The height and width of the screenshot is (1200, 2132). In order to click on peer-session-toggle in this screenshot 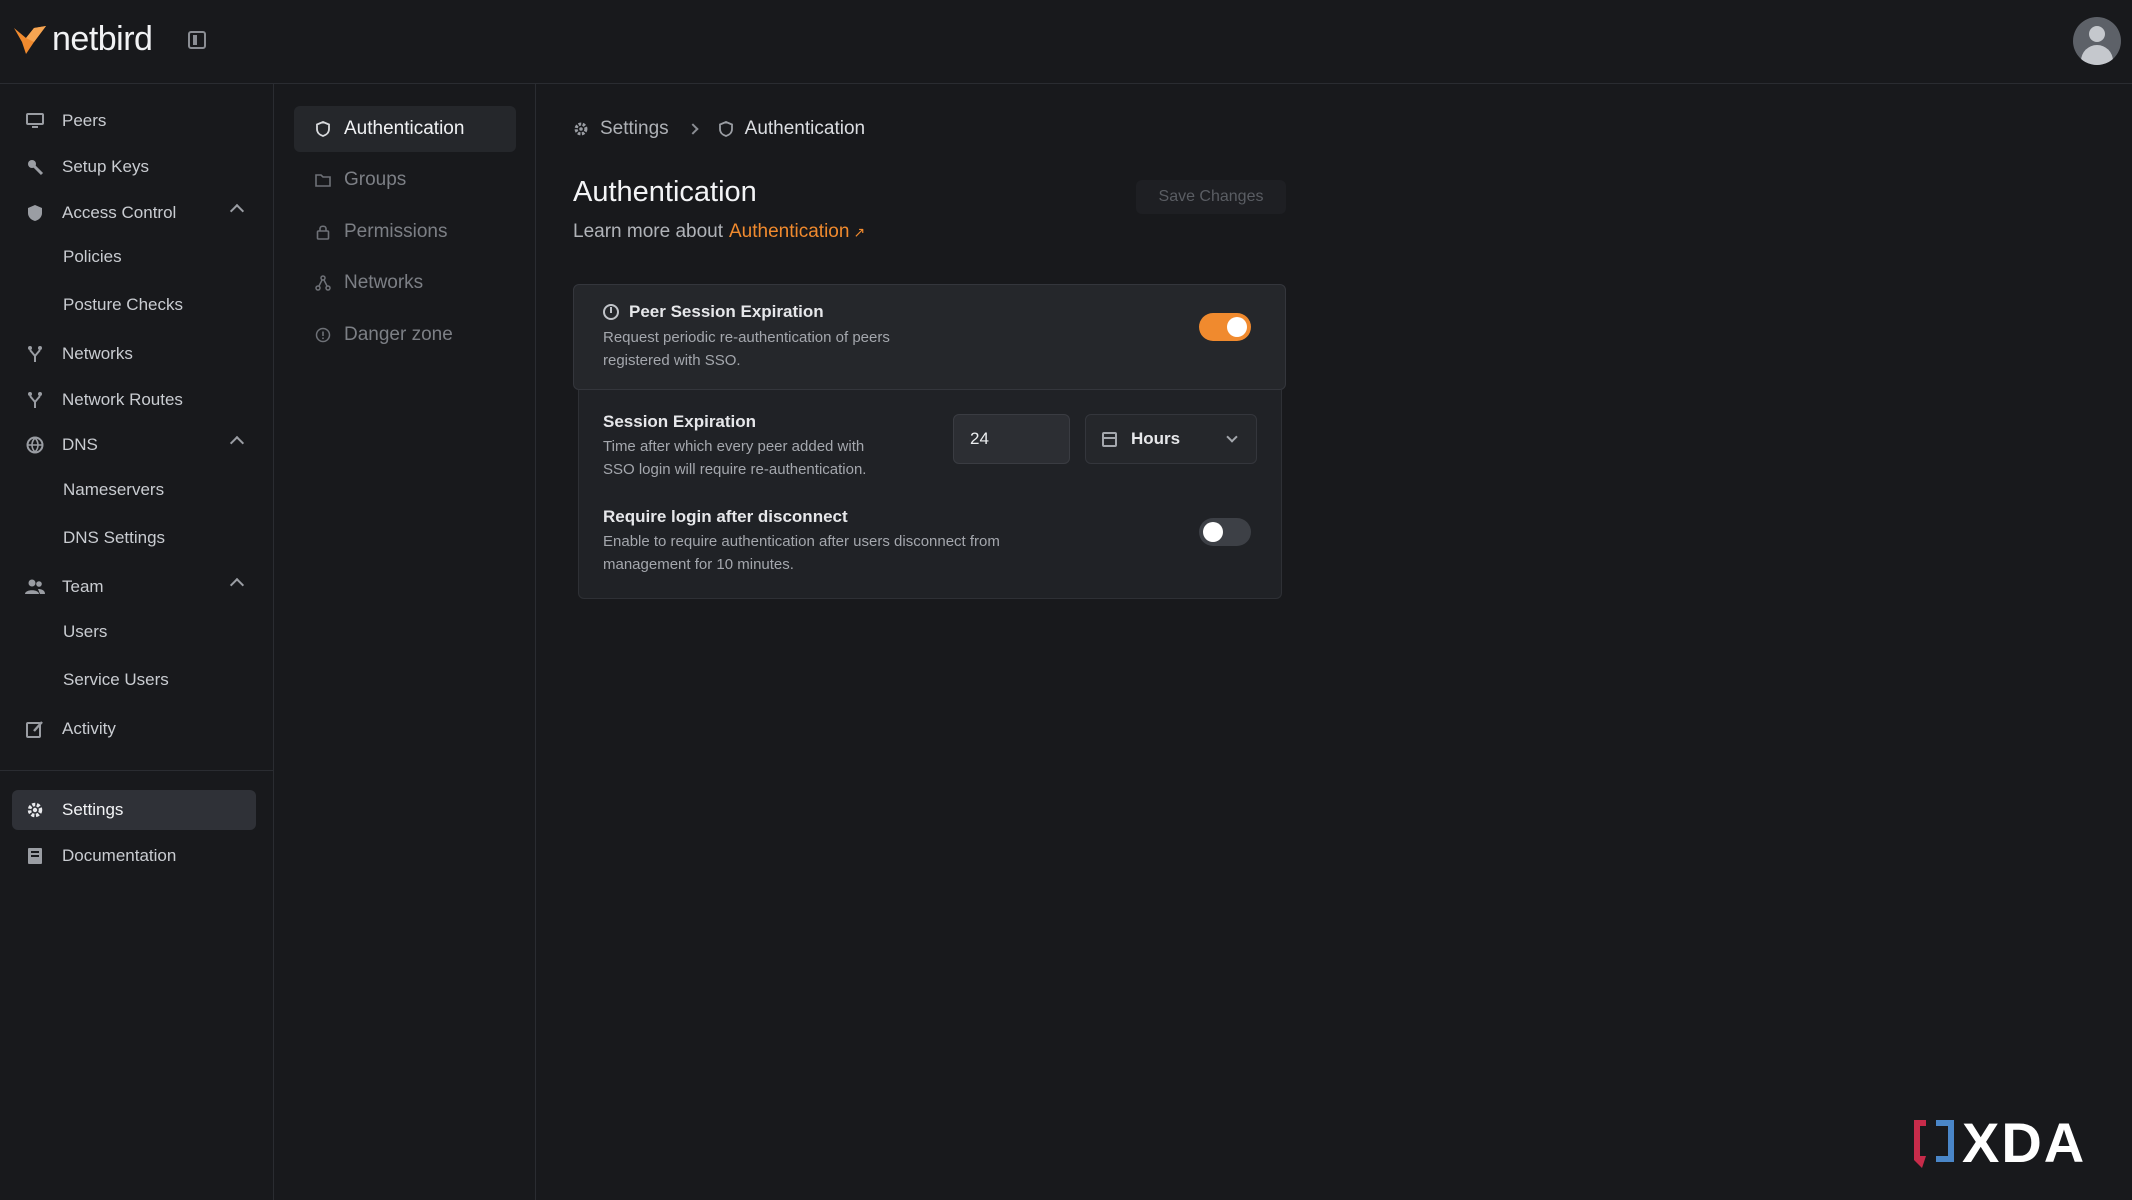, I will do `click(1225, 327)`.